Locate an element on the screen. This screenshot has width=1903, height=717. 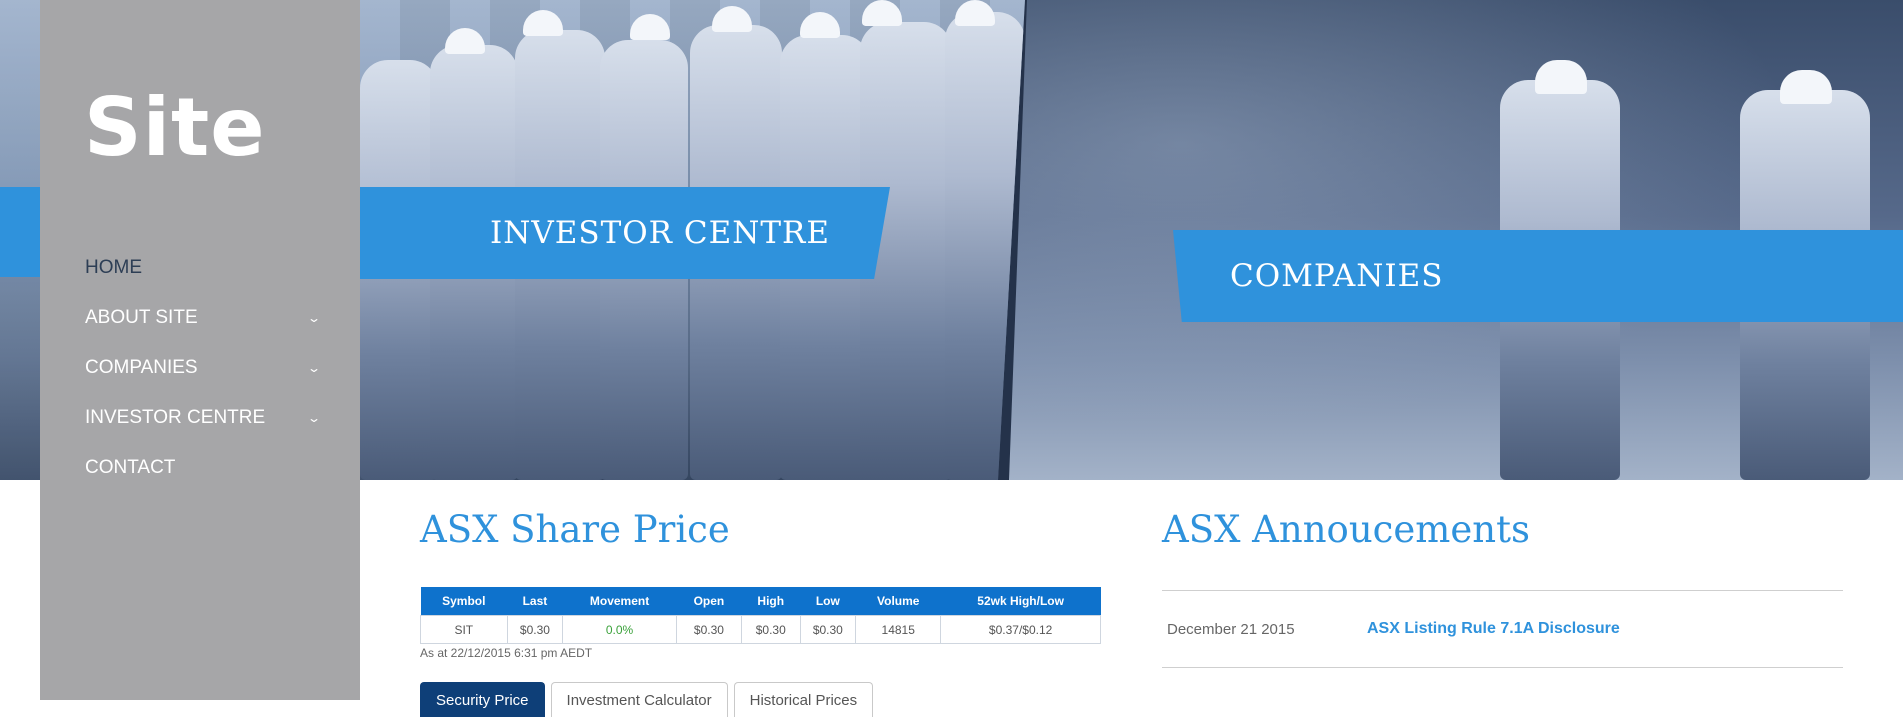
column-header: Open is located at coordinates (709, 601).